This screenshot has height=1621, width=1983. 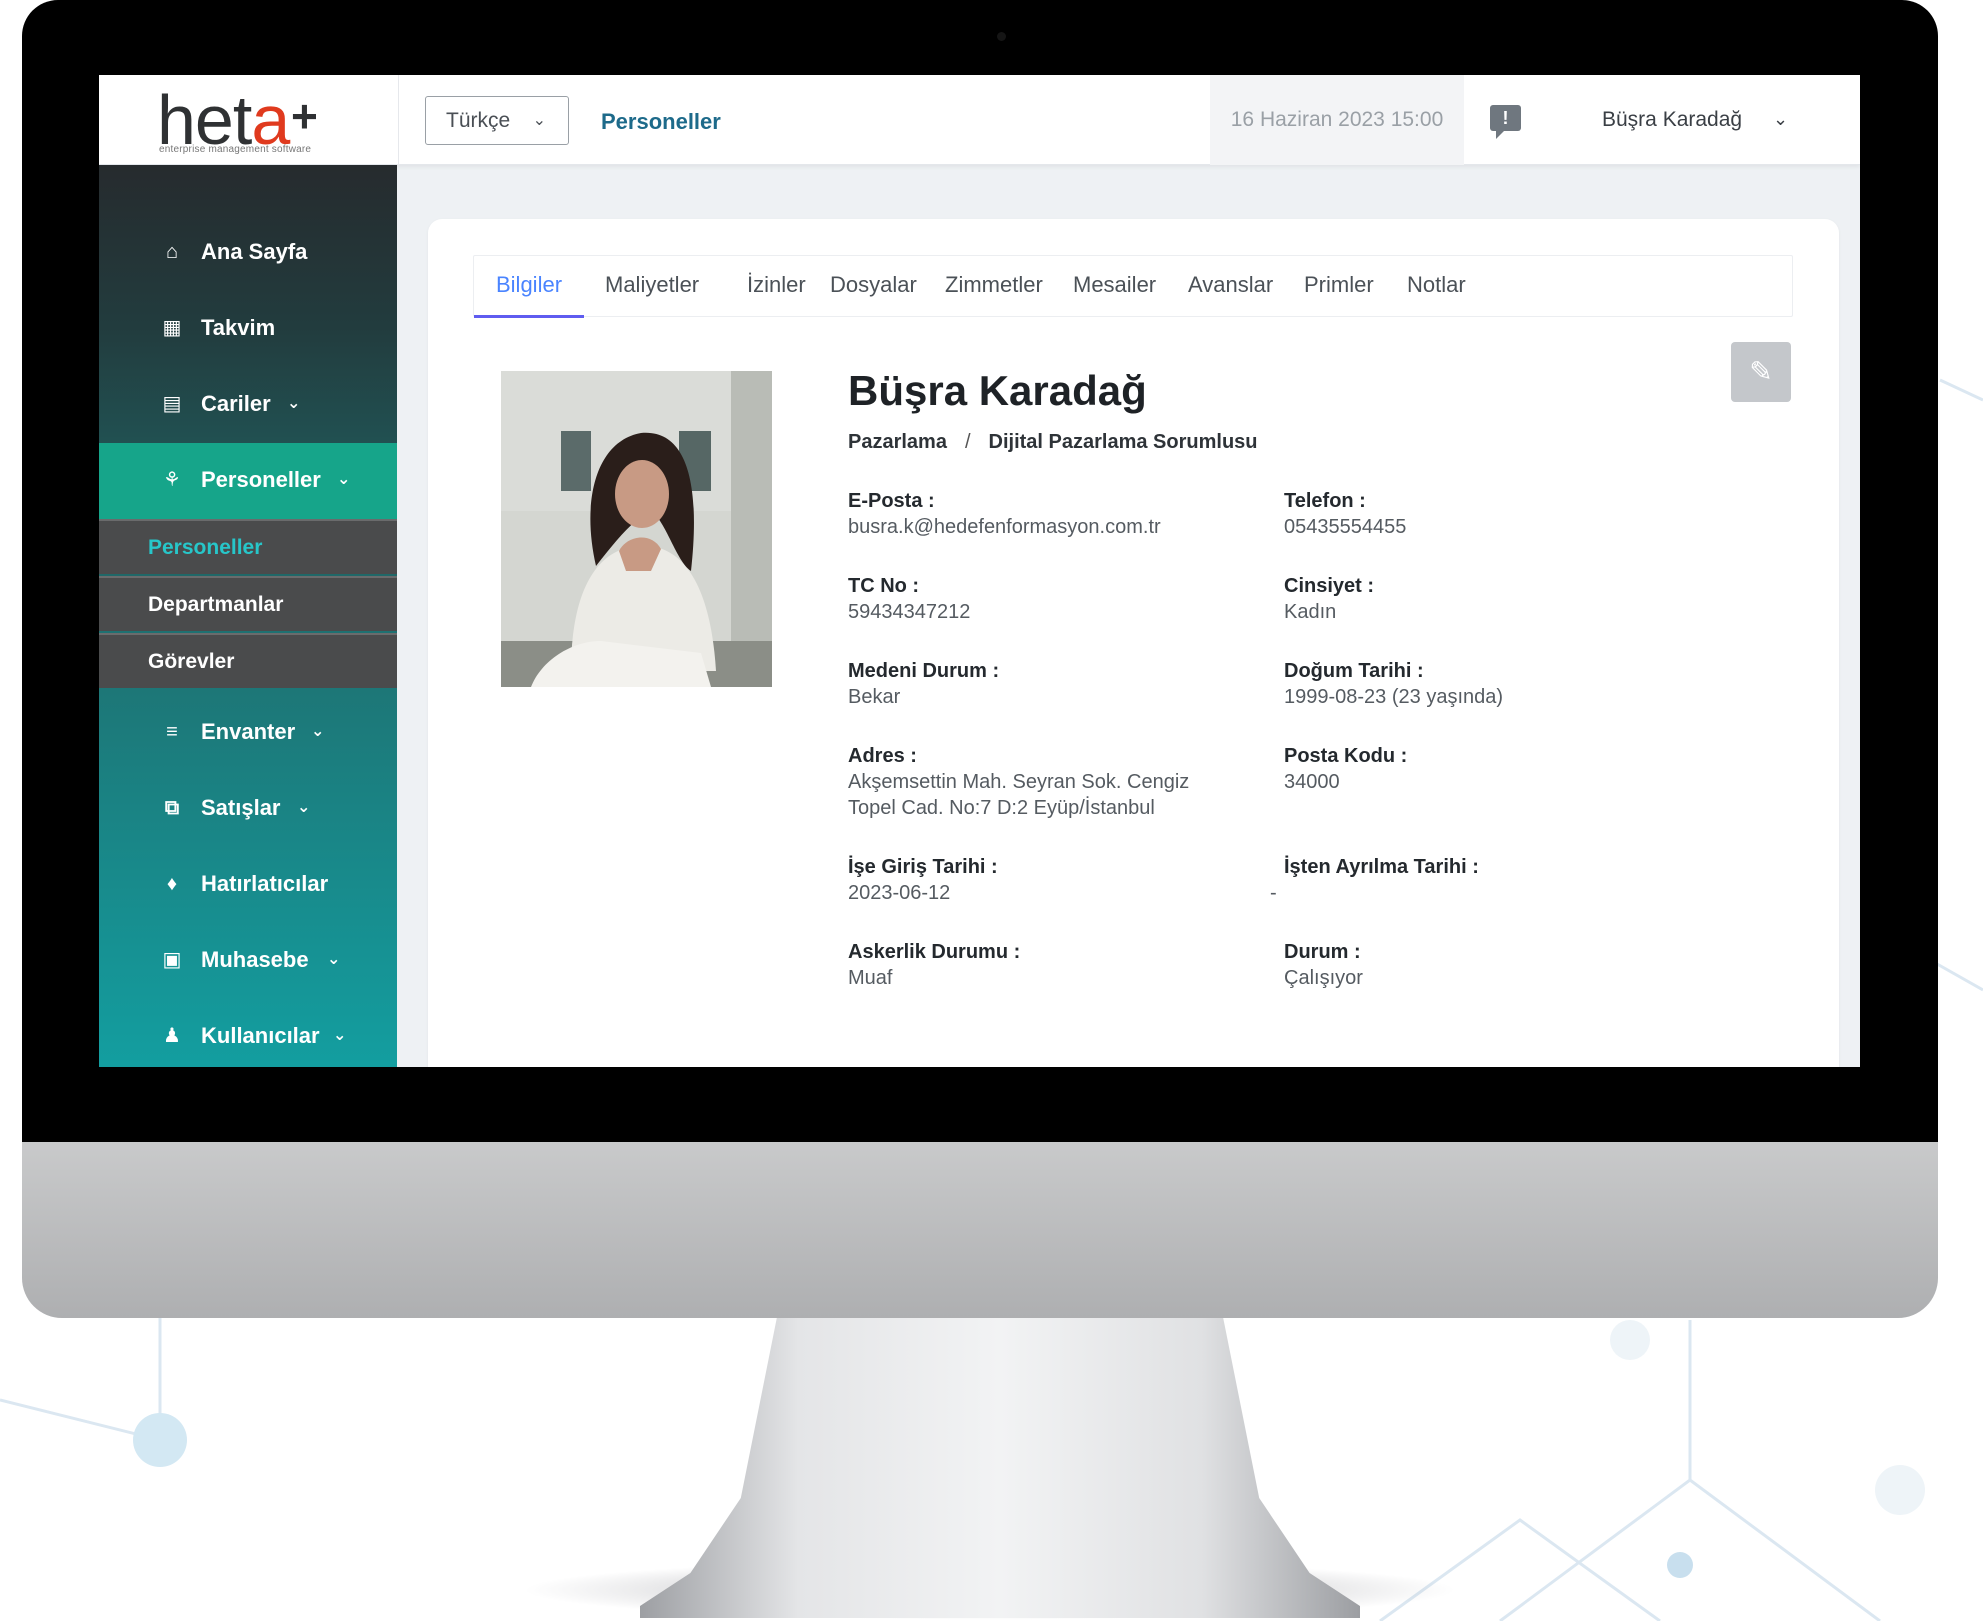 I want to click on logo-subtitle: enterprise management software, so click(x=235, y=149).